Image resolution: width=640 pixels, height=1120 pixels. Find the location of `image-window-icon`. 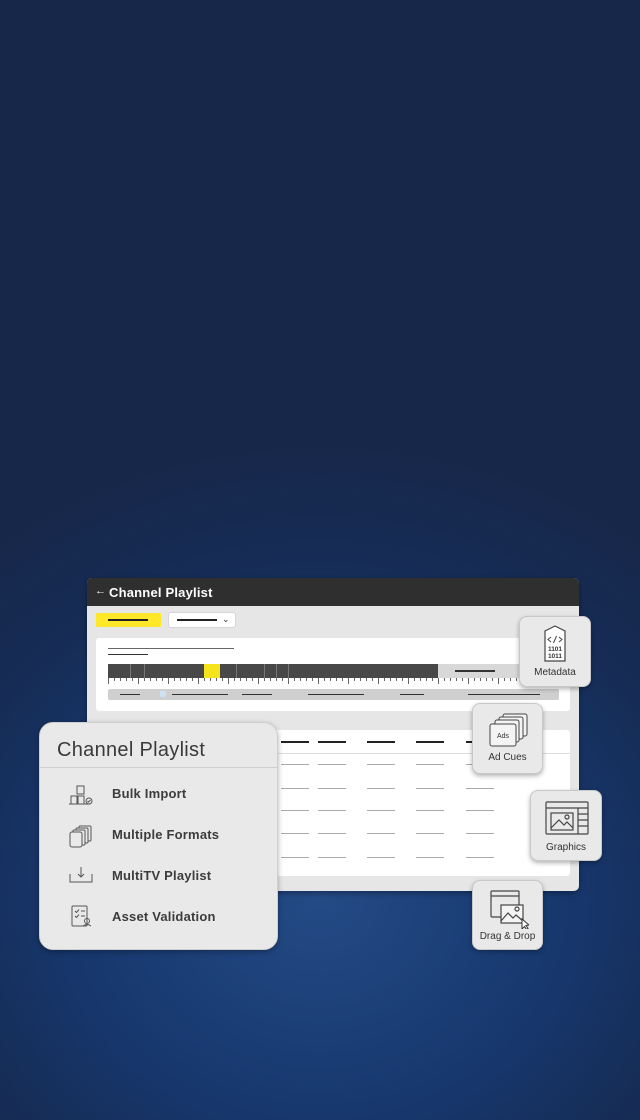

image-window-icon is located at coordinates (567, 818).